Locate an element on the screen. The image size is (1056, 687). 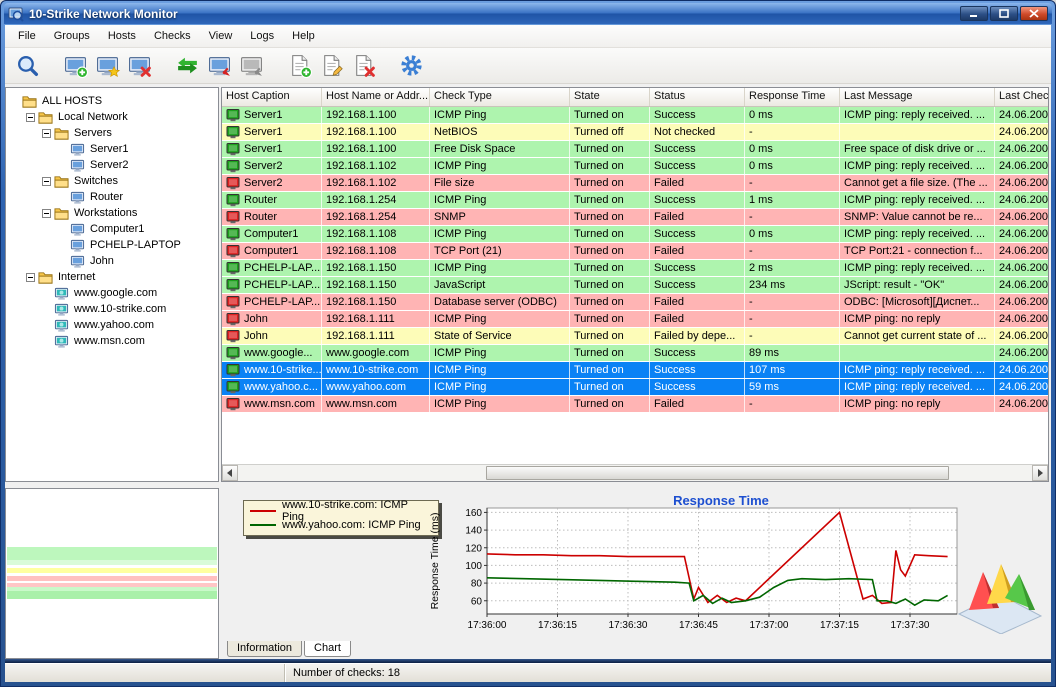
tree-item-local-network: Local Network is located at coordinates (112, 117).